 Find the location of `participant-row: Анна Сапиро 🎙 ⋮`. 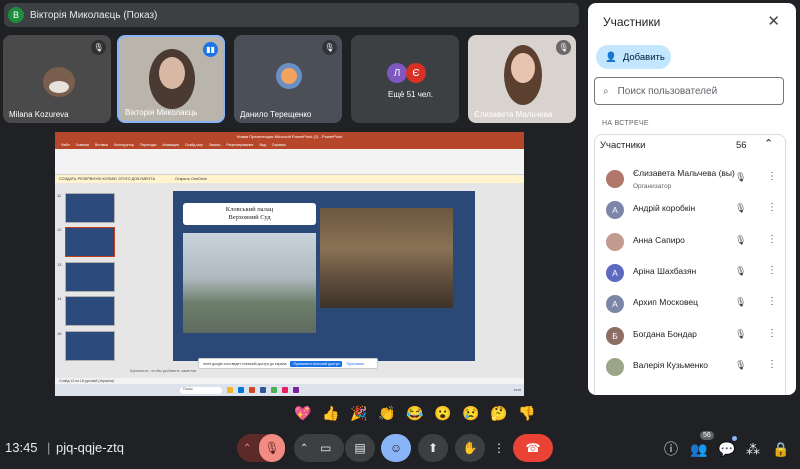

participant-row: Анна Сапиро 🎙 ⋮ is located at coordinates (690, 242).